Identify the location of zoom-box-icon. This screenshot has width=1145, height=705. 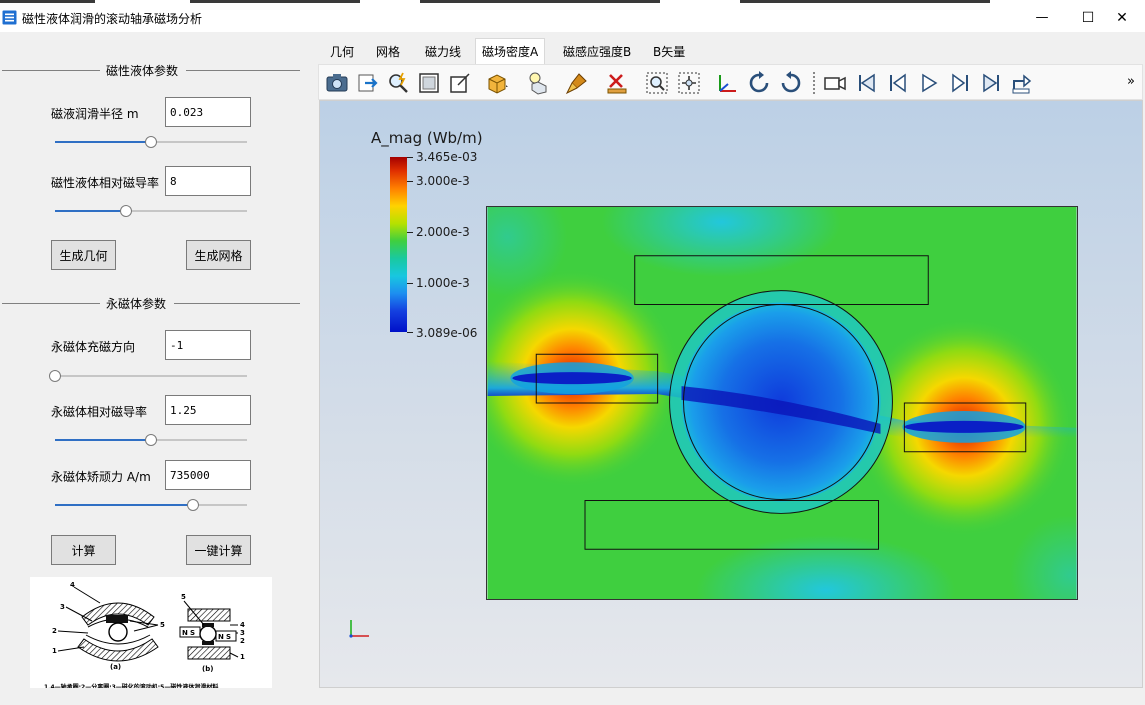
(657, 83).